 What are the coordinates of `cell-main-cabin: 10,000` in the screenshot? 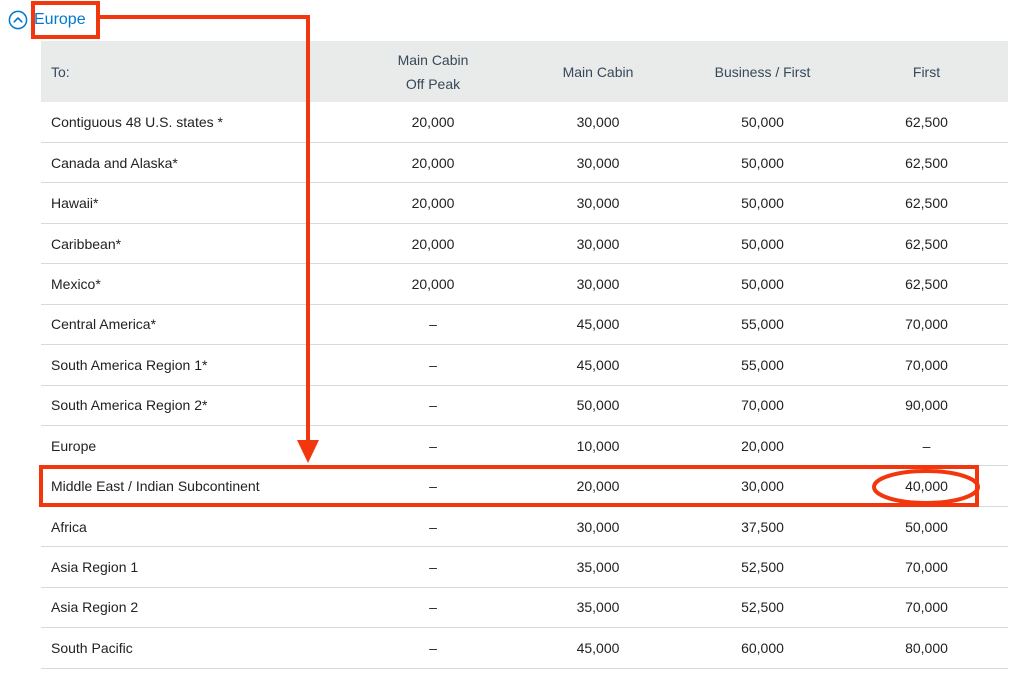 It's located at (598, 445).